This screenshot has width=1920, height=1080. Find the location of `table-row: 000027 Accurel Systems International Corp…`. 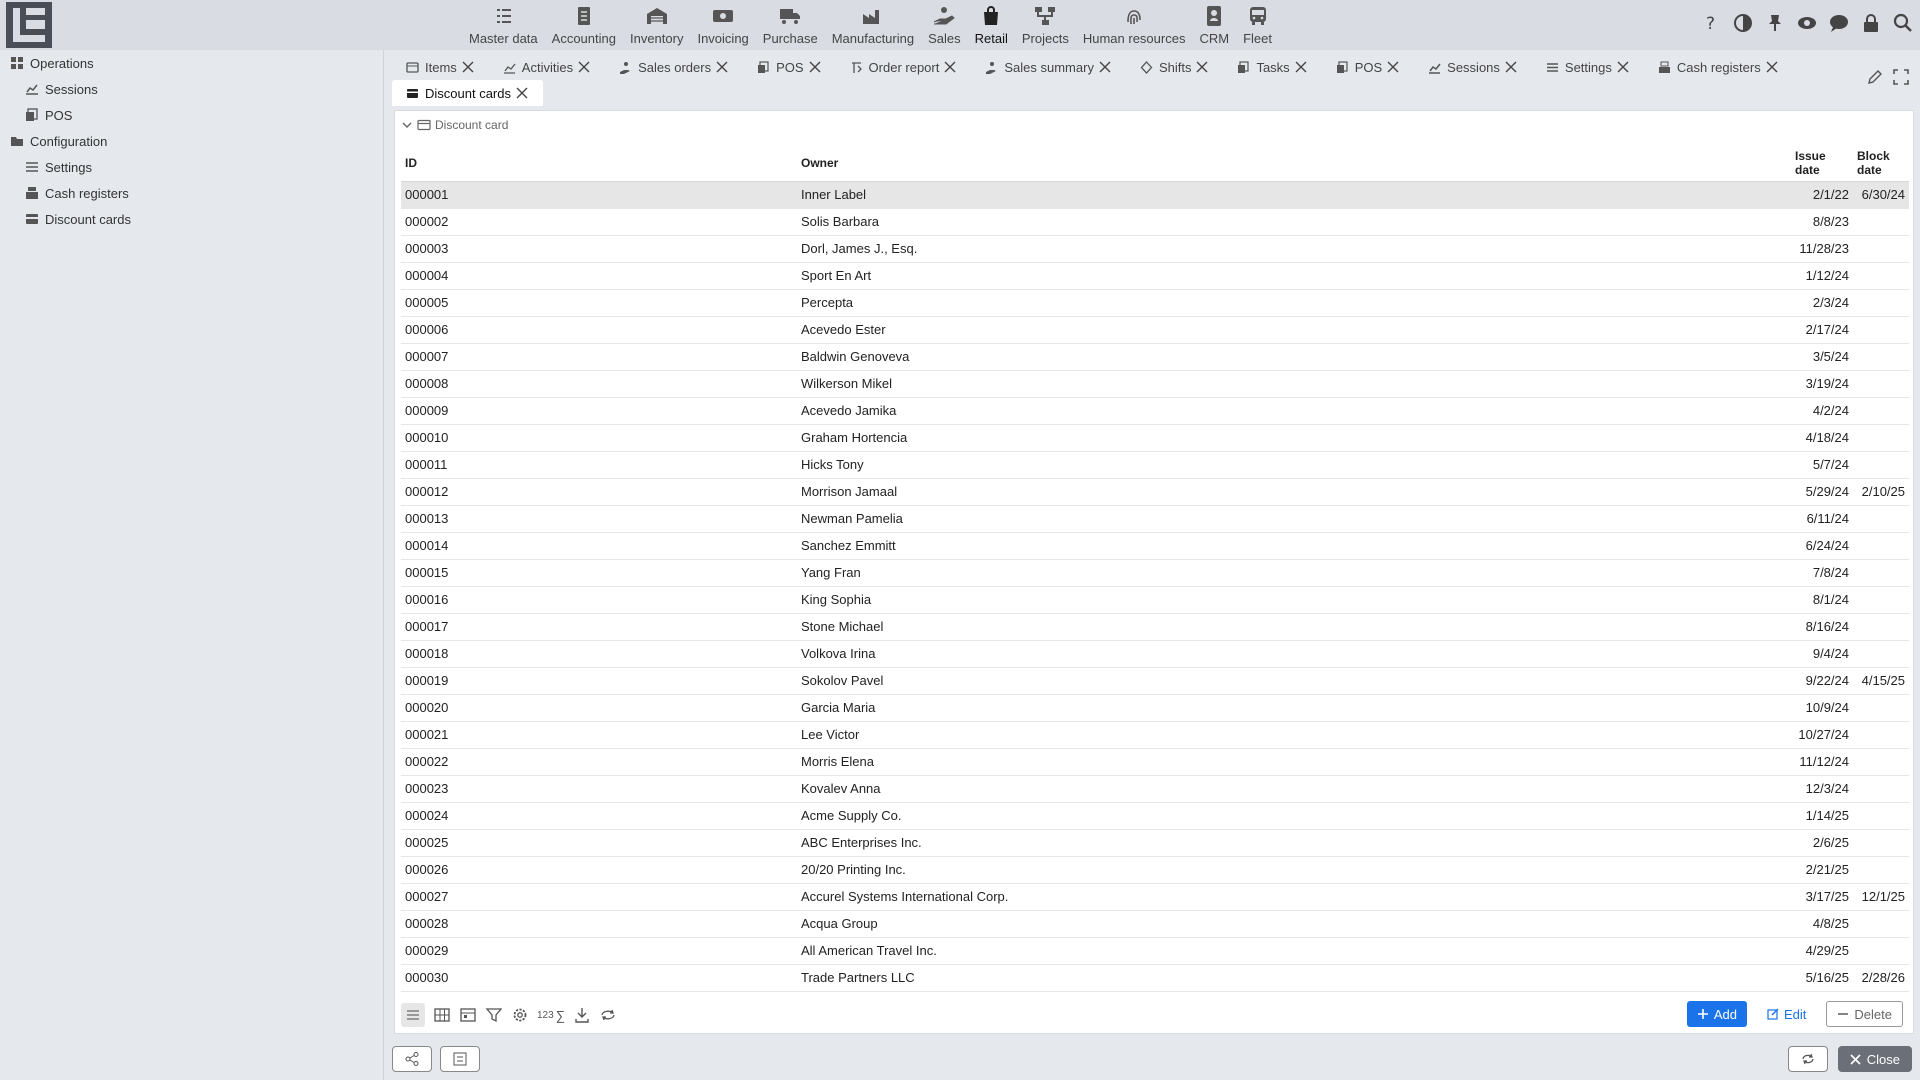

table-row: 000027 Accurel Systems International Corp… is located at coordinates (1155, 897).